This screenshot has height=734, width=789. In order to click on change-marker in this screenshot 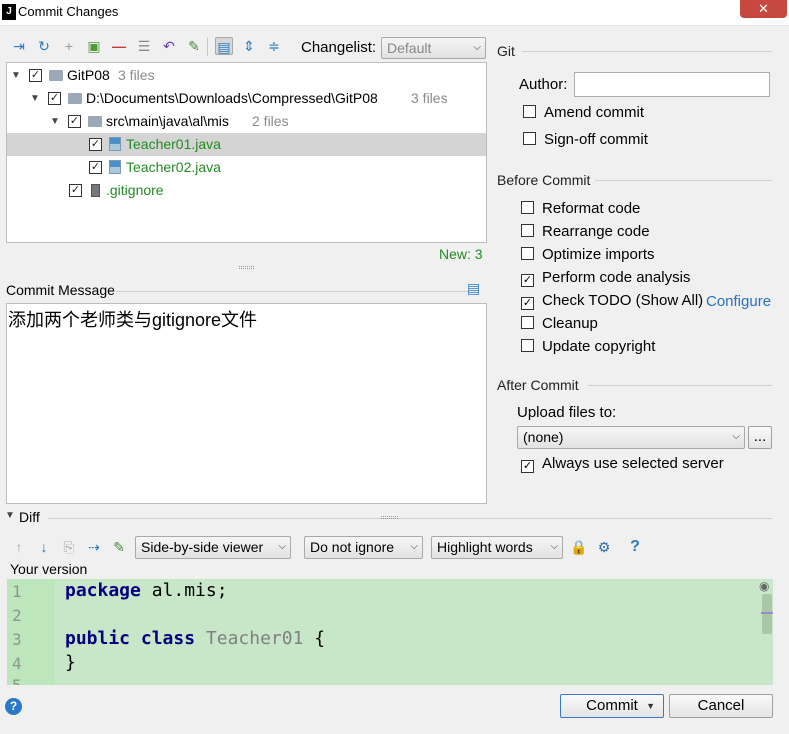, I will do `click(767, 613)`.